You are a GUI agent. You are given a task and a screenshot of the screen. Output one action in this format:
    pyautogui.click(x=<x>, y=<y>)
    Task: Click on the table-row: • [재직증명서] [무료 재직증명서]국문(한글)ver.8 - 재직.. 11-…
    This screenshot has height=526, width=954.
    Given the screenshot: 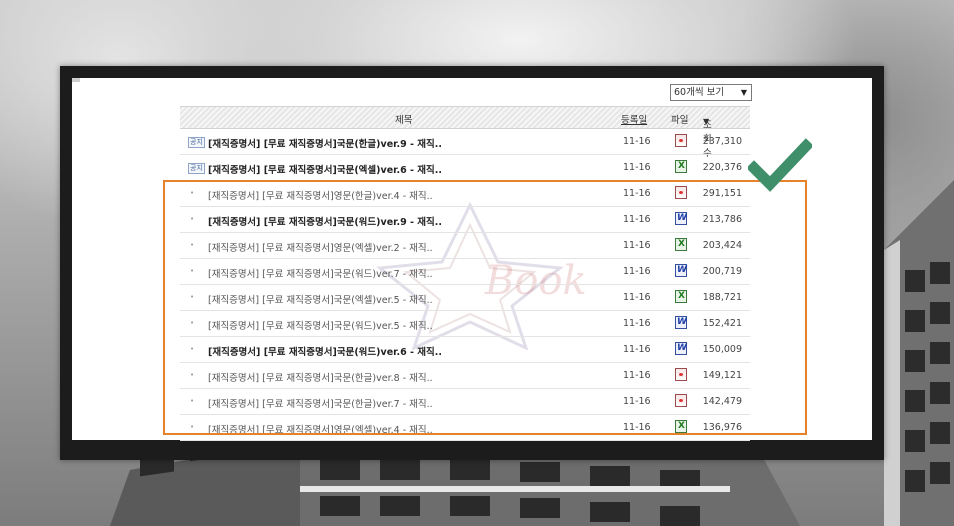 What is the action you would take?
    pyautogui.click(x=465, y=376)
    